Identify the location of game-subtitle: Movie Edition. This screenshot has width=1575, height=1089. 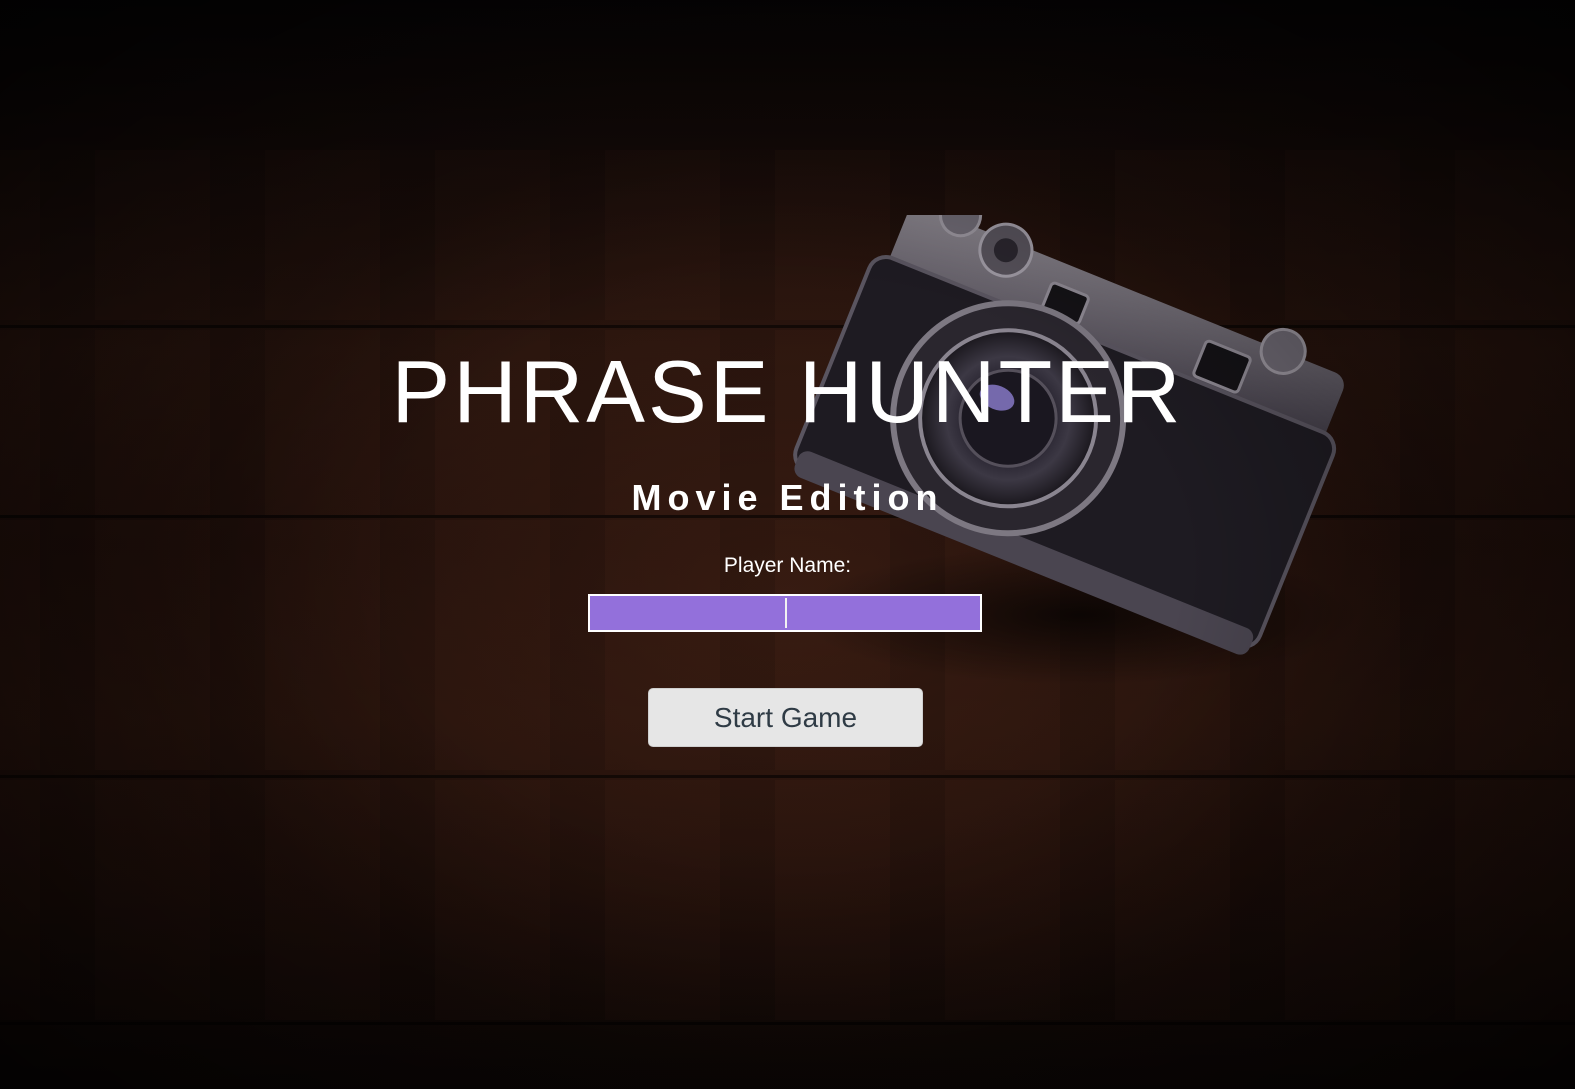
(787, 497).